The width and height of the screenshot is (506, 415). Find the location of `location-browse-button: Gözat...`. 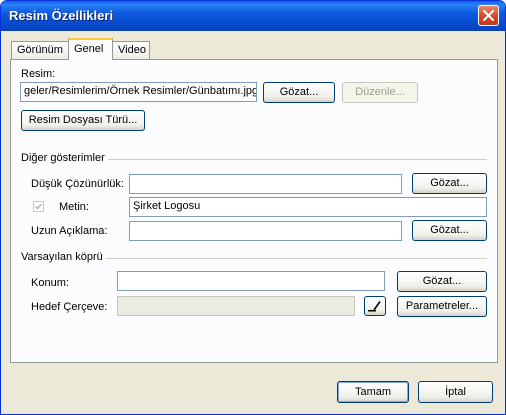

location-browse-button: Gözat... is located at coordinates (442, 281).